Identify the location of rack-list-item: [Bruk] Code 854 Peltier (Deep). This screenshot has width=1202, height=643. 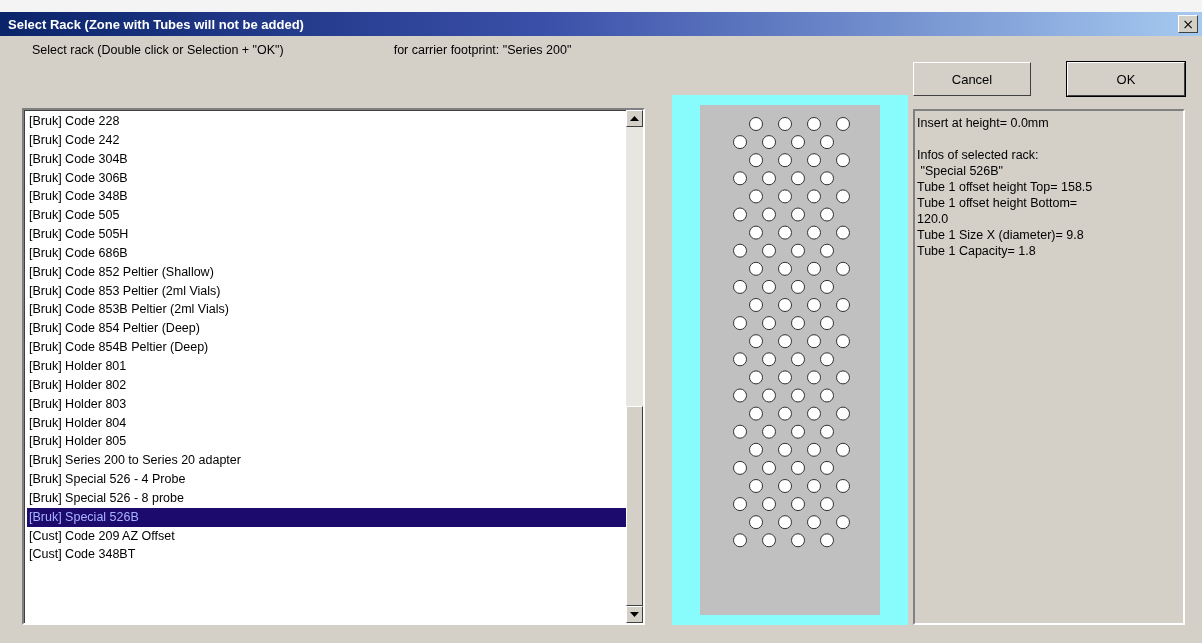
(326, 329).